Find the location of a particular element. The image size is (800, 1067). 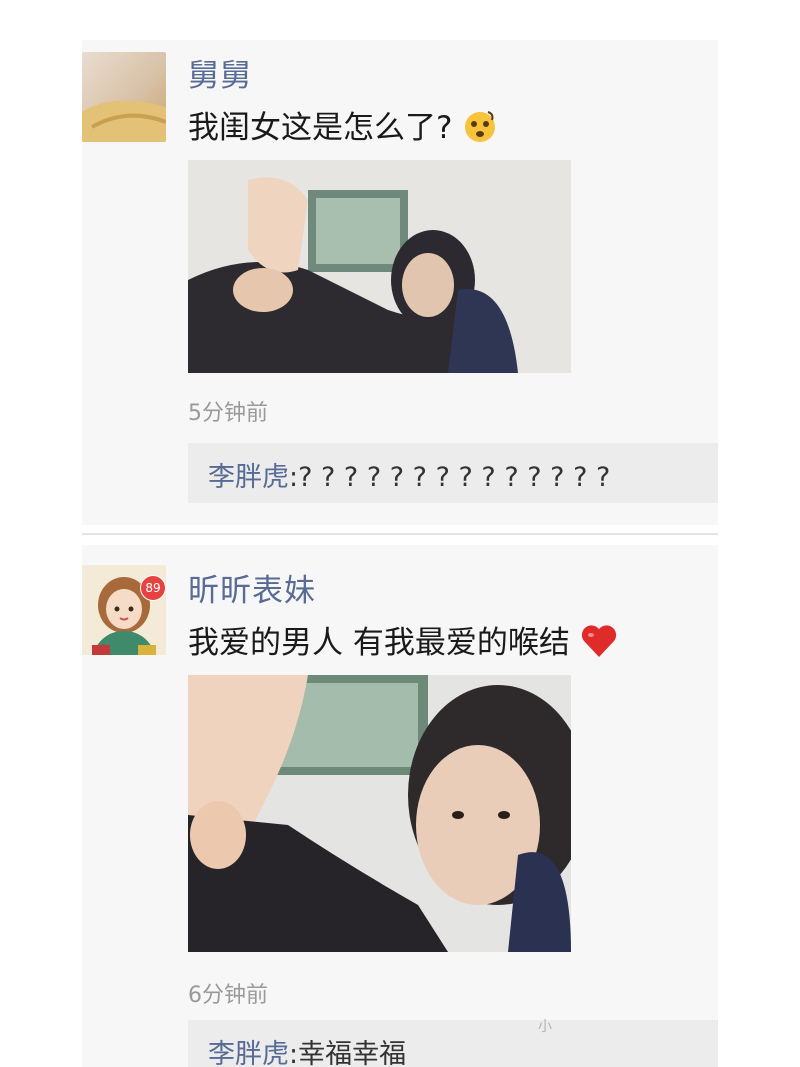

post-text: 我闺女这是怎么了? is located at coordinates (343, 127).